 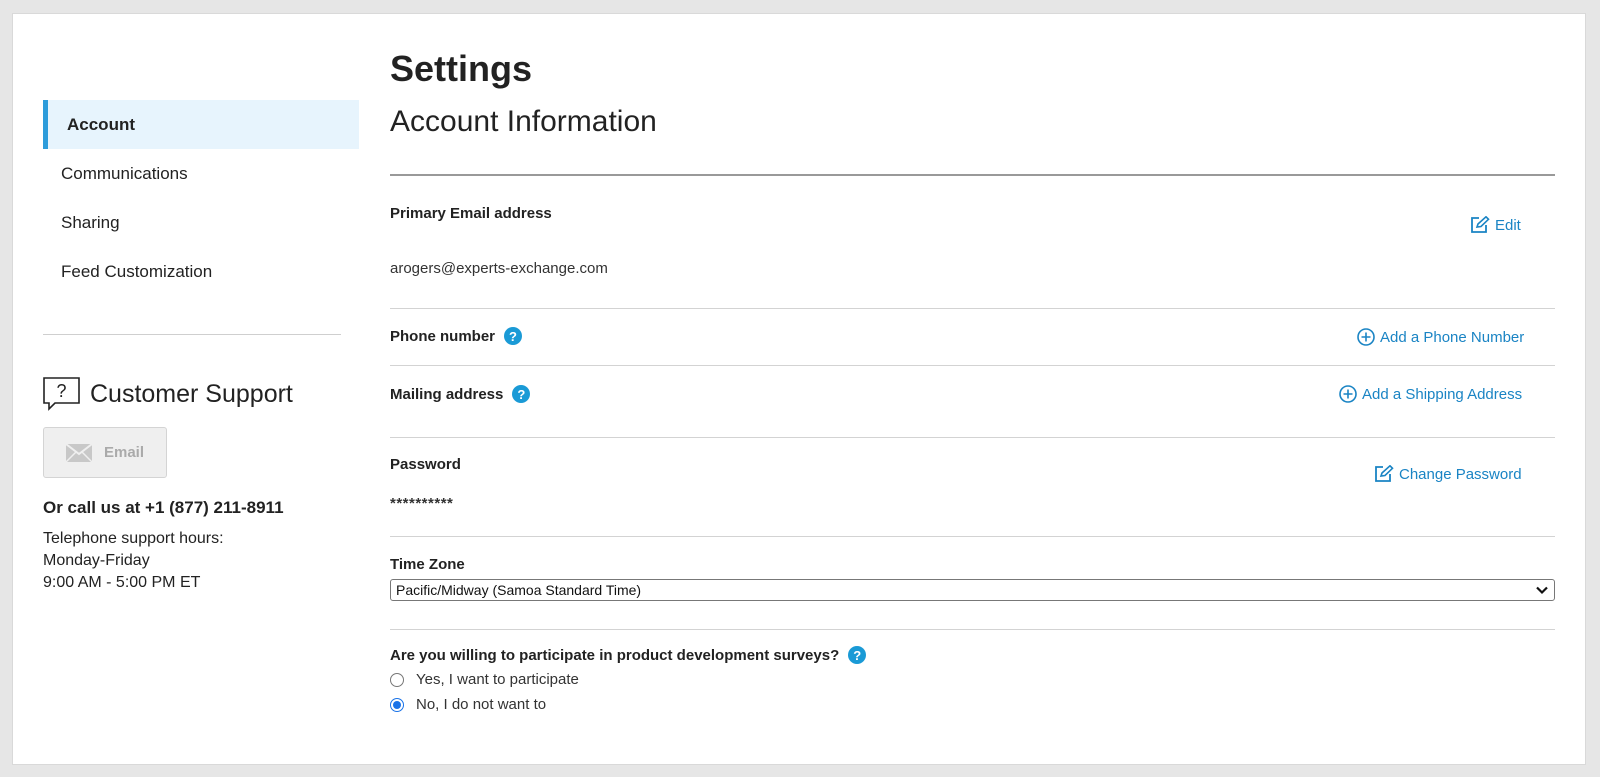 What do you see at coordinates (397, 704) in the screenshot?
I see `radio-button-checked` at bounding box center [397, 704].